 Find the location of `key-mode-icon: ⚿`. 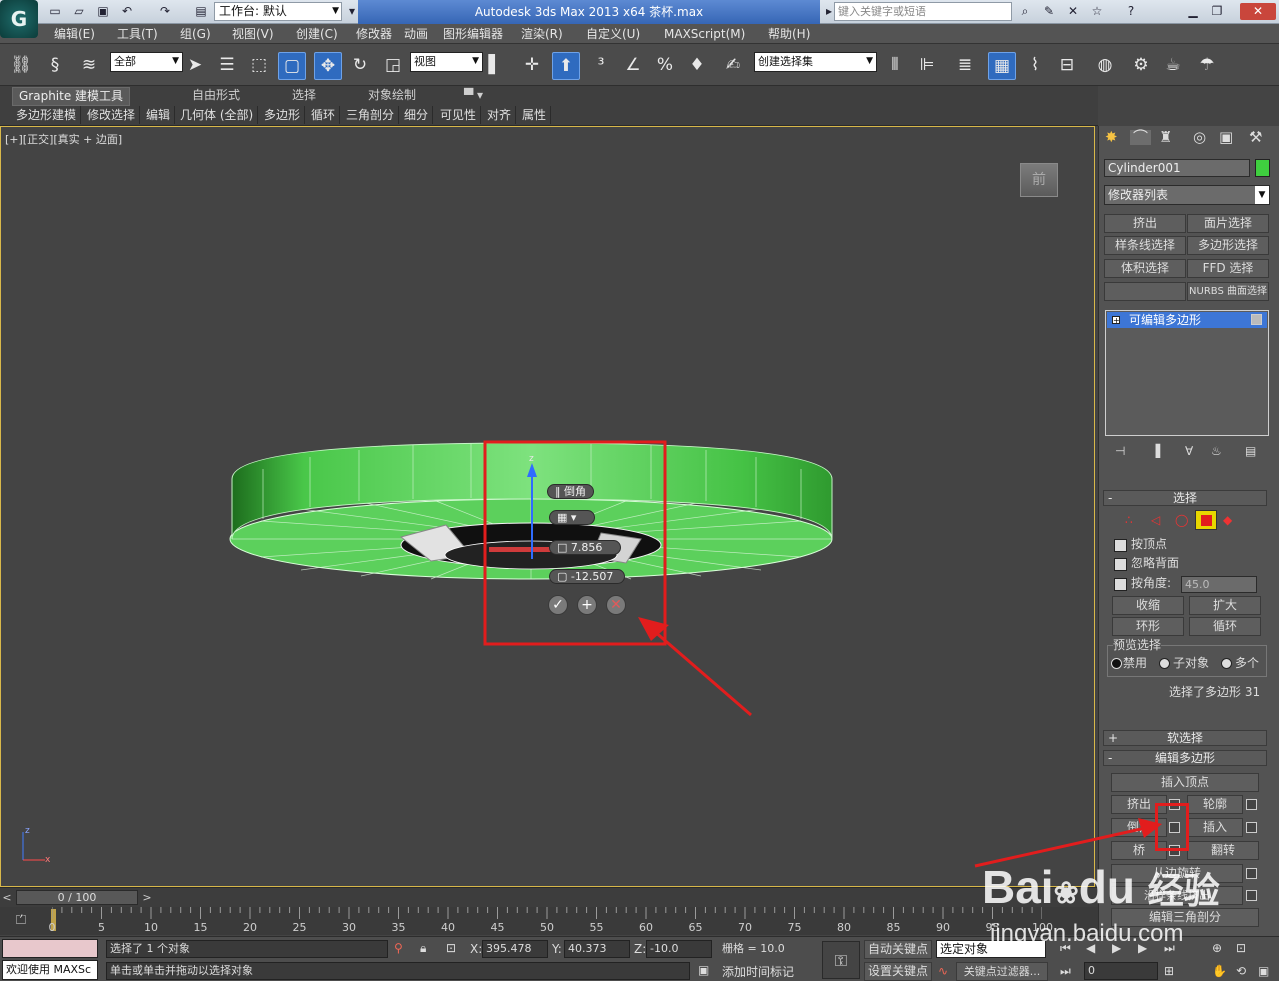

key-mode-icon: ⚿ is located at coordinates (841, 960).